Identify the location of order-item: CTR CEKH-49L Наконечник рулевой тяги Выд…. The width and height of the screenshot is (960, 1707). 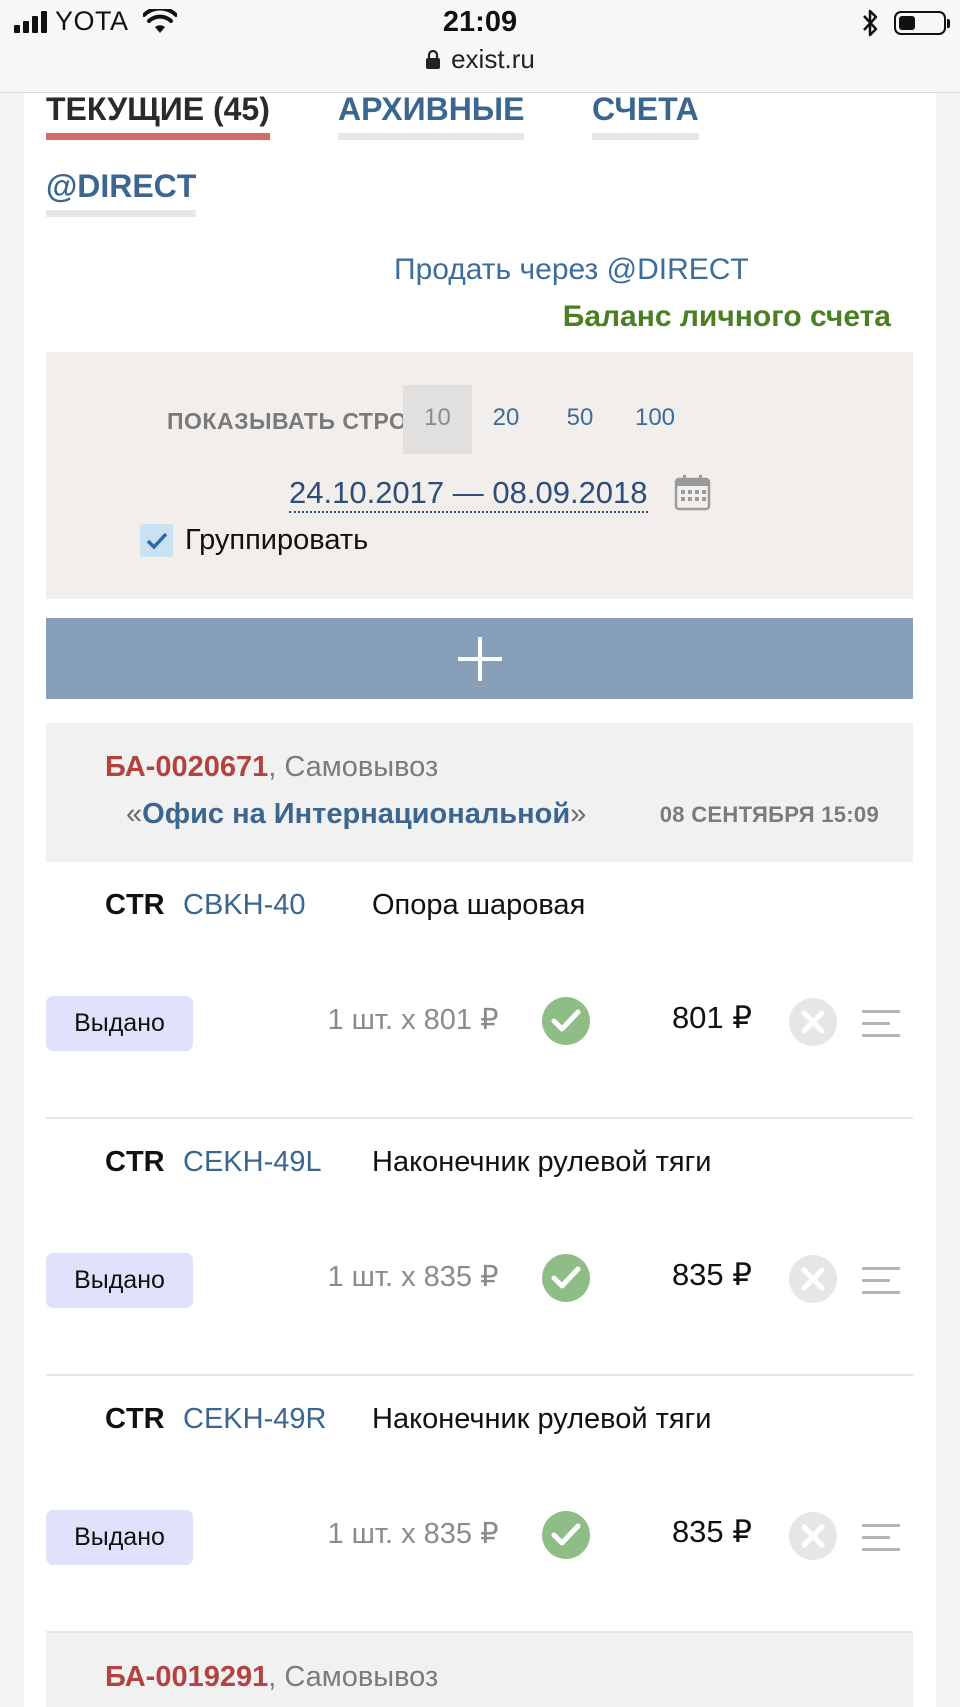
(479, 1247).